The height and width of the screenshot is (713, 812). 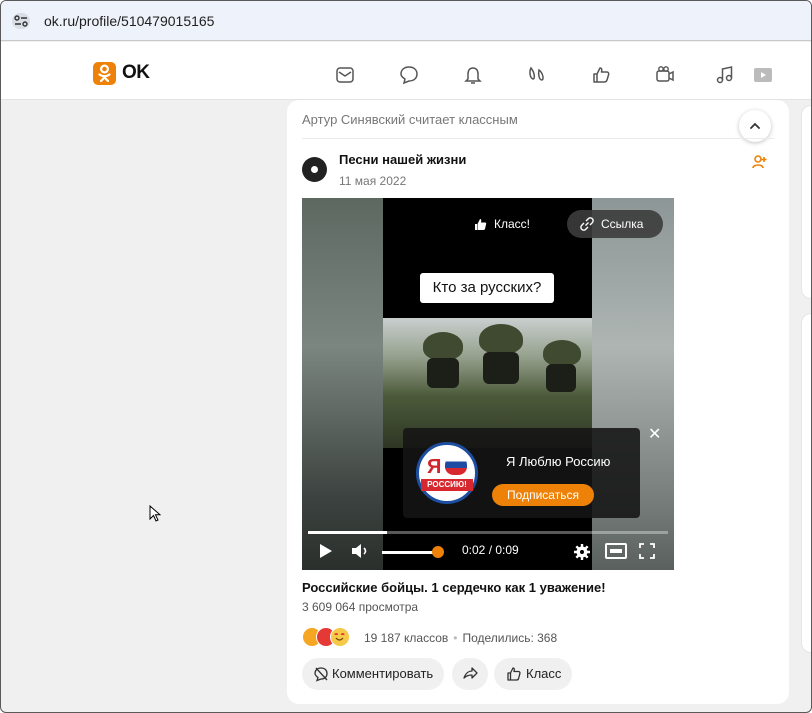 I want to click on settings-gear-icon, so click(x=582, y=554).